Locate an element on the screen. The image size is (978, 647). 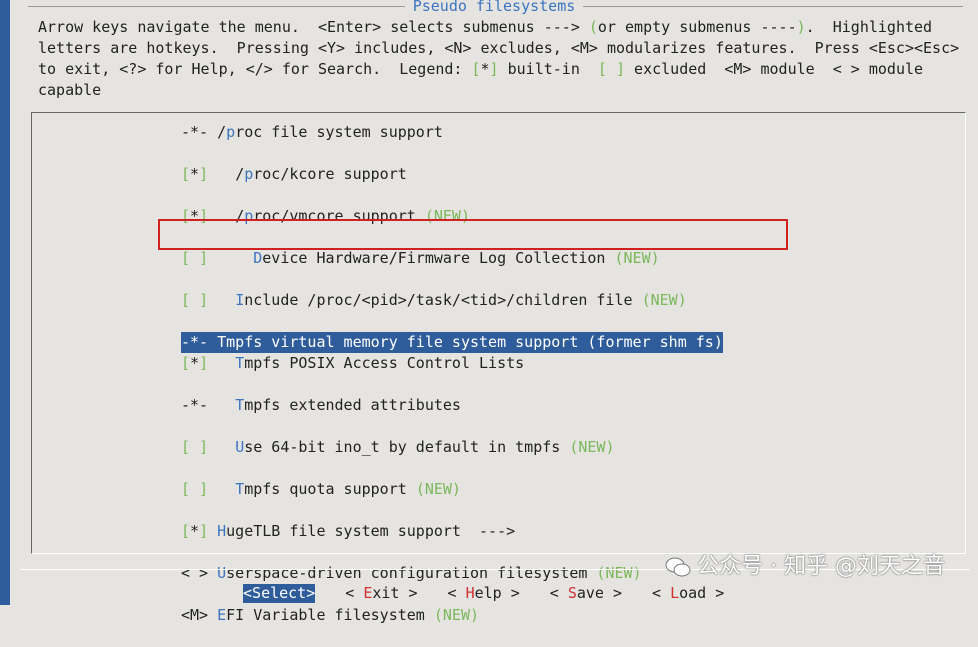
menu-item: [*] Tmpfs POSIX Access Control Lists is located at coordinates (452, 363).